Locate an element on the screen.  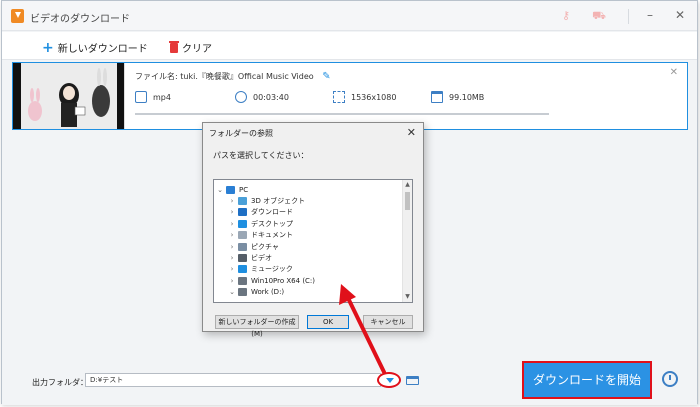
tree-item: › Win10Pro X64 (C:) is located at coordinates (271, 280).